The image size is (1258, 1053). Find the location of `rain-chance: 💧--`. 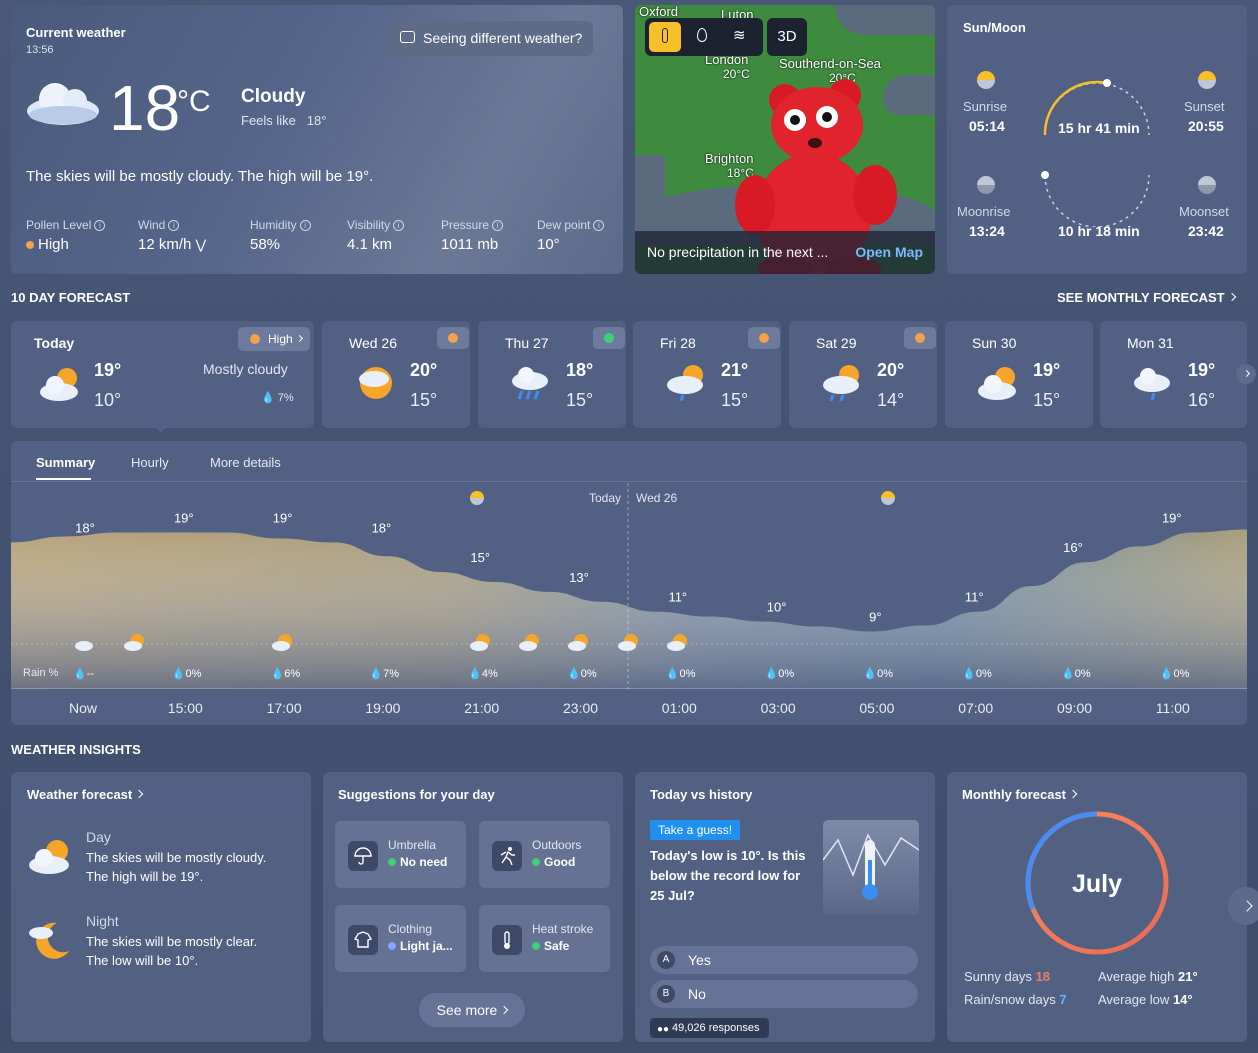

rain-chance: 💧-- is located at coordinates (84, 674).